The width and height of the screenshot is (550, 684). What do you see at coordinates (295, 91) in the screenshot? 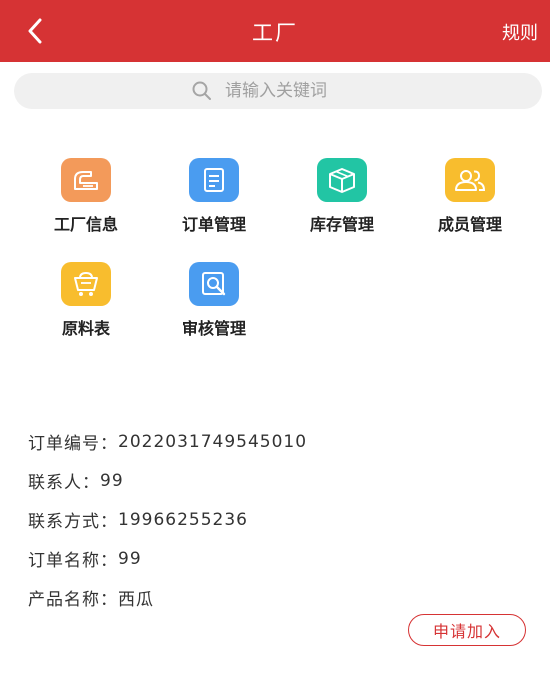
I see `search-input` at bounding box center [295, 91].